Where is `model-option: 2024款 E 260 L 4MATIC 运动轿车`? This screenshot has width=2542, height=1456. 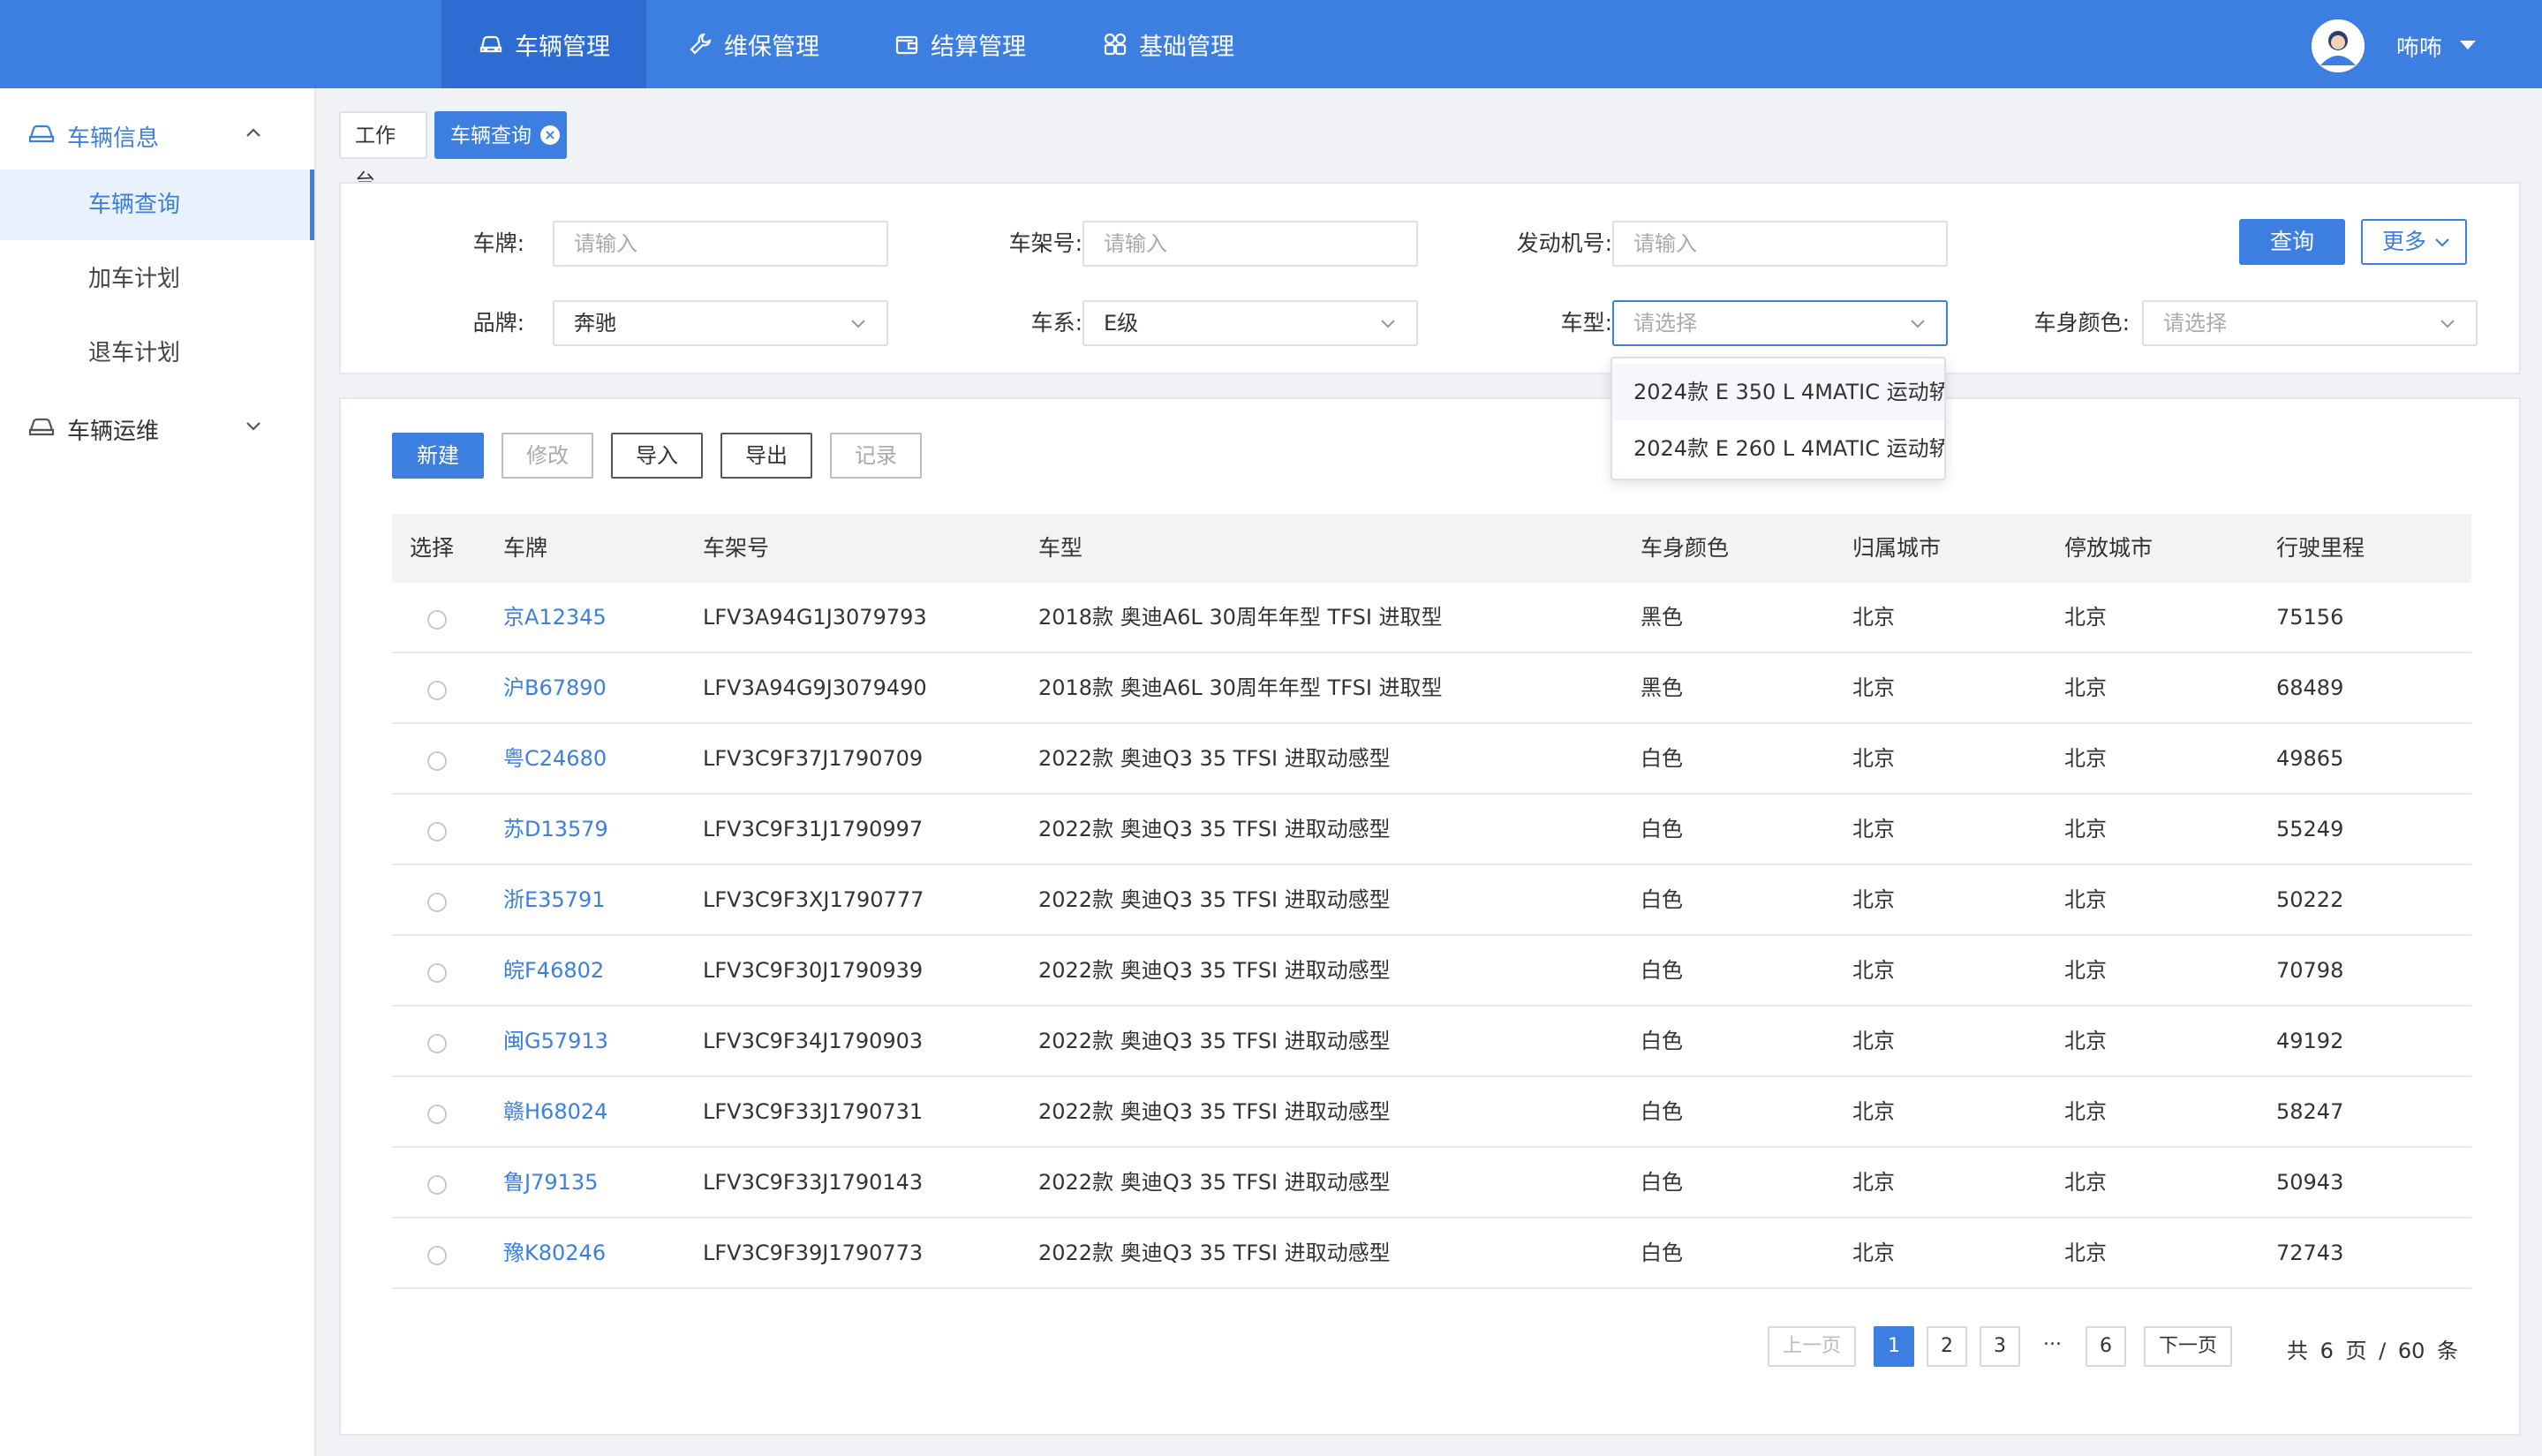 model-option: 2024款 E 260 L 4MATIC 运动轿车 is located at coordinates (1778, 448).